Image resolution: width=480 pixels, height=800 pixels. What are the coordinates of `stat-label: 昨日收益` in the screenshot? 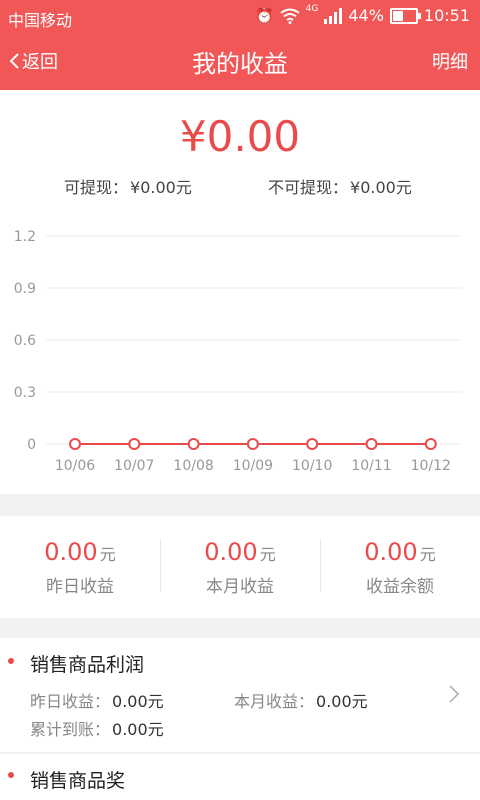 It's located at (80, 587).